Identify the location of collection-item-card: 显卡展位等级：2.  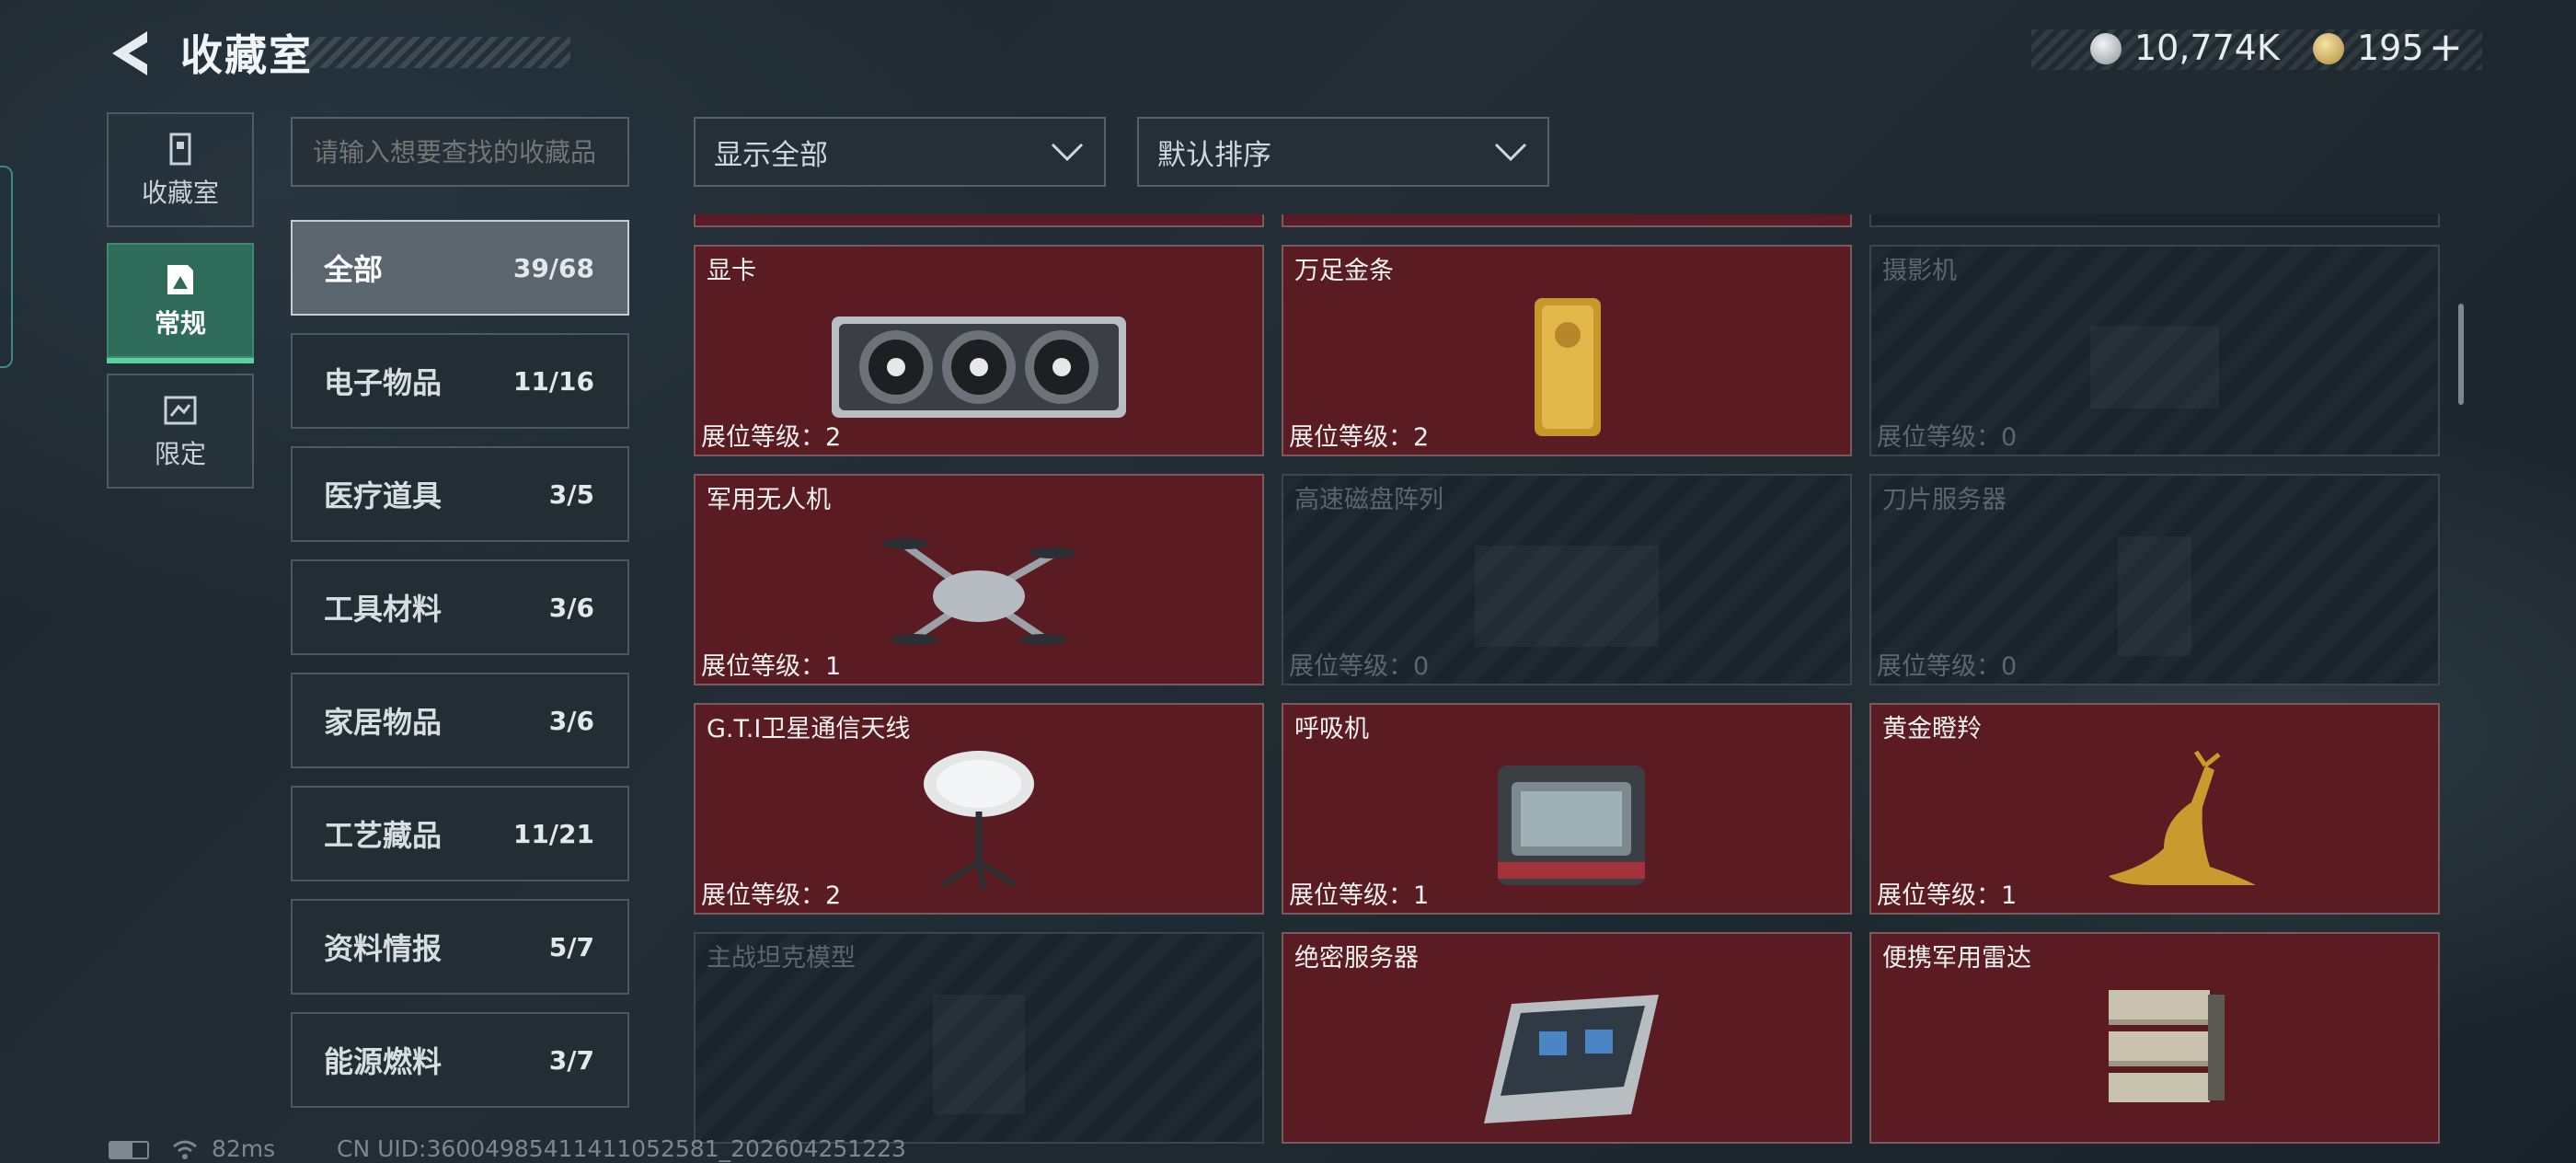
(979, 351).